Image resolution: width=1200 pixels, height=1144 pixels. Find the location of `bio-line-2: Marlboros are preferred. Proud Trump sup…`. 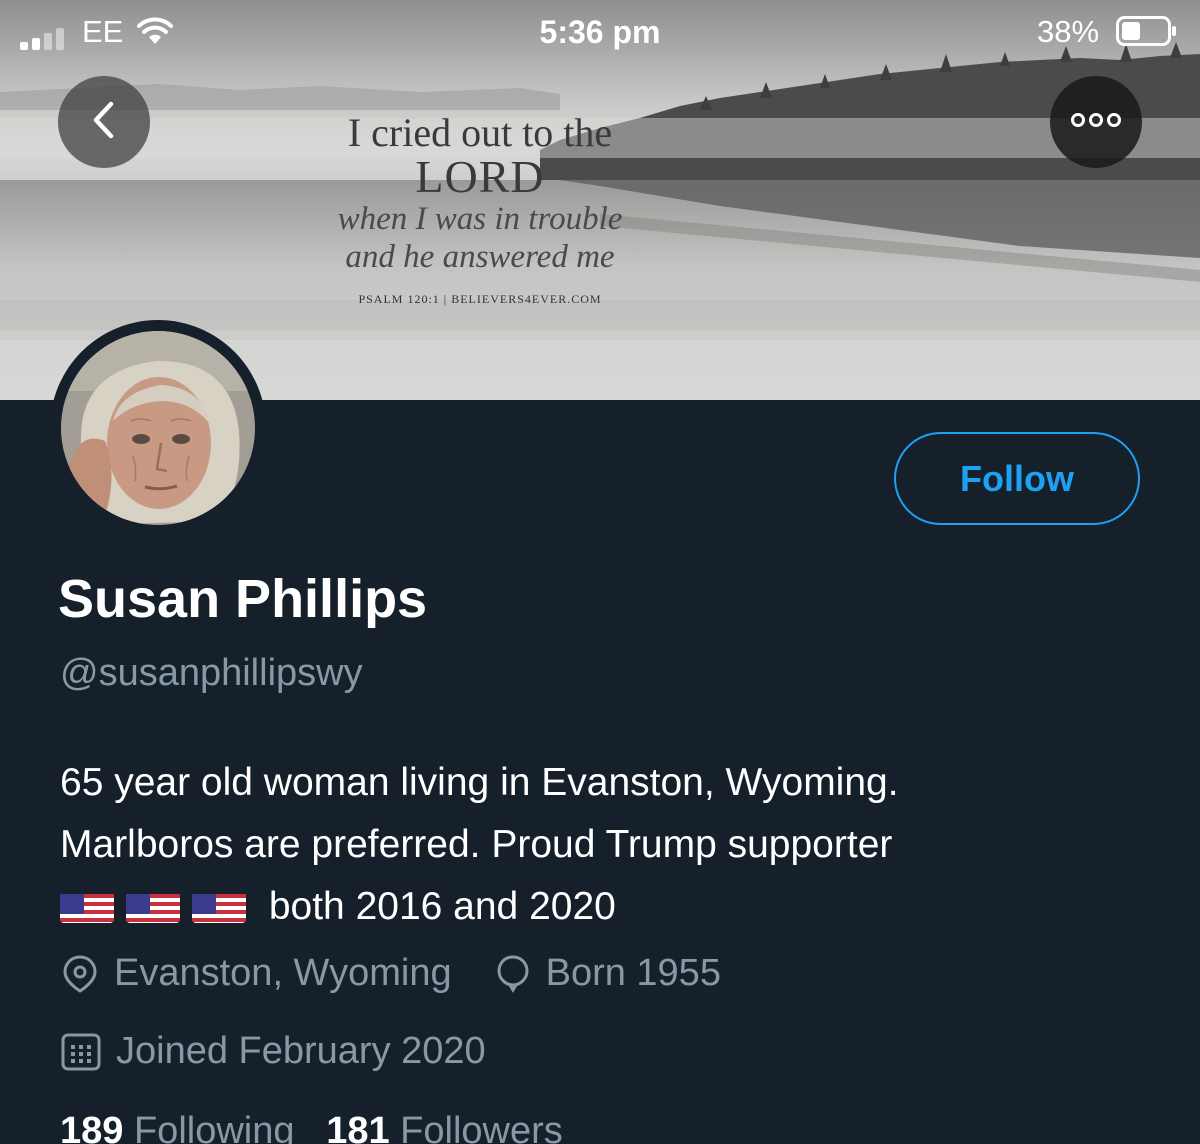

bio-line-2: Marlboros are preferred. Proud Trump sup… is located at coordinates (476, 844).